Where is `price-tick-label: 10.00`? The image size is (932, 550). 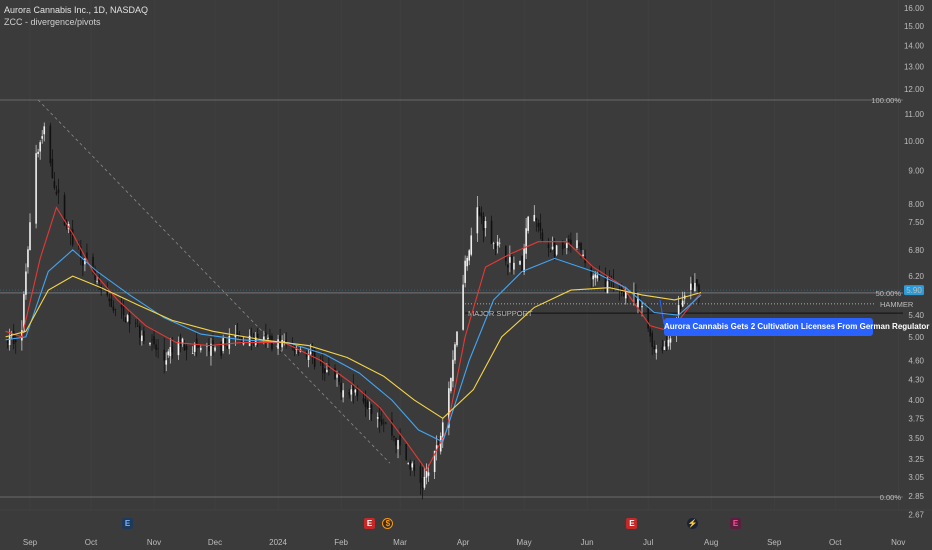
price-tick-label: 10.00 is located at coordinates (914, 141).